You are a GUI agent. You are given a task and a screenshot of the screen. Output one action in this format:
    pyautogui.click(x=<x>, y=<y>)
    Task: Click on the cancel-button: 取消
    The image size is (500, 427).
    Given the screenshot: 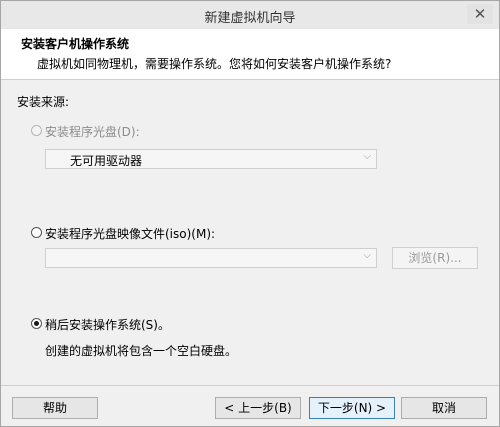 What is the action you would take?
    pyautogui.click(x=444, y=408)
    